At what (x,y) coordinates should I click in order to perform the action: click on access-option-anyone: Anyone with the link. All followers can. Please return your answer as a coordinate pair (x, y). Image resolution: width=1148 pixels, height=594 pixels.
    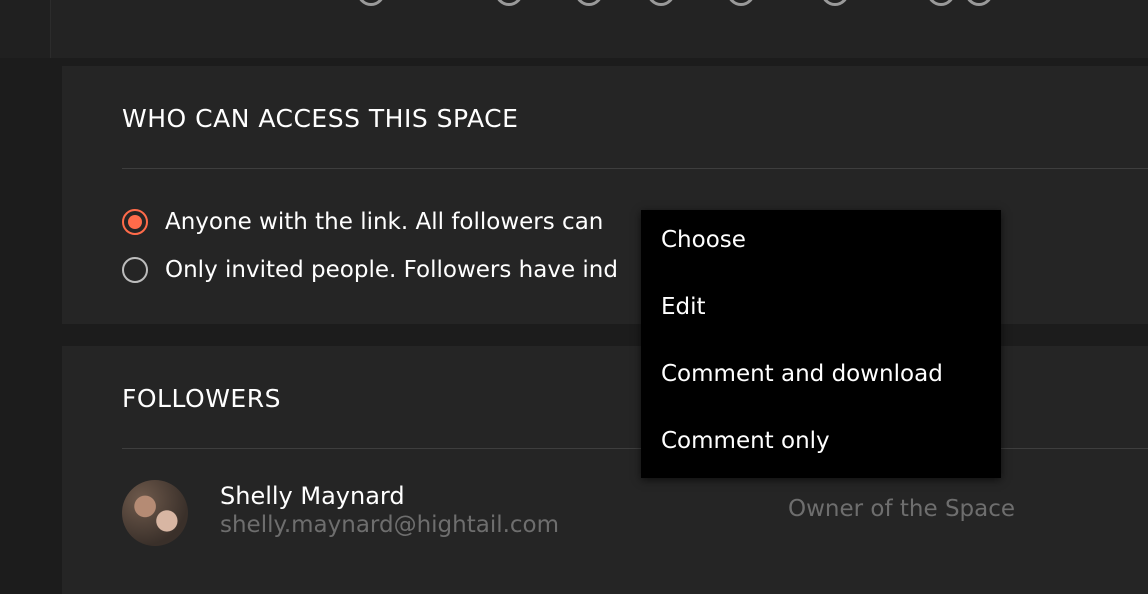
    Looking at the image, I should click on (382, 222).